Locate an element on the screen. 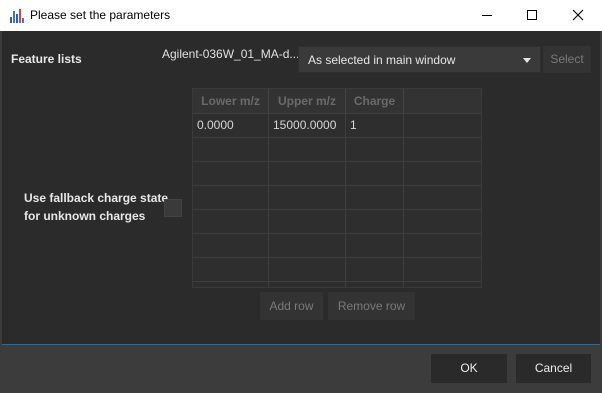  fallback-charge-label-line1: Use fallback charge state is located at coordinates (96, 198).